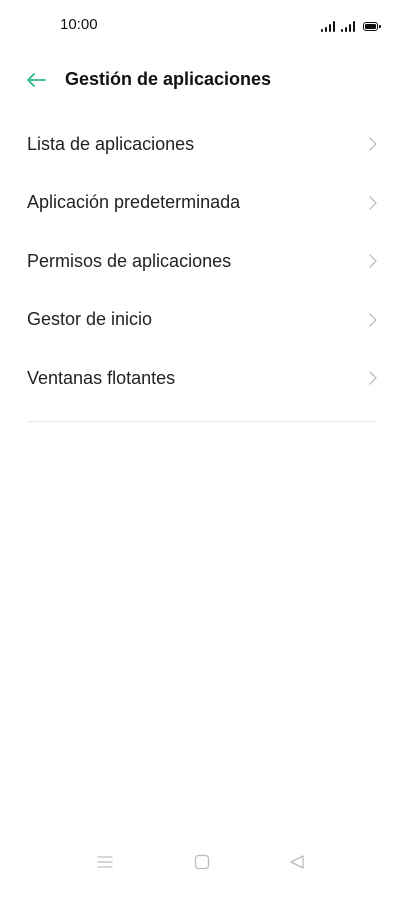  What do you see at coordinates (168, 79) in the screenshot?
I see `page-title: Gestión de aplicaciones` at bounding box center [168, 79].